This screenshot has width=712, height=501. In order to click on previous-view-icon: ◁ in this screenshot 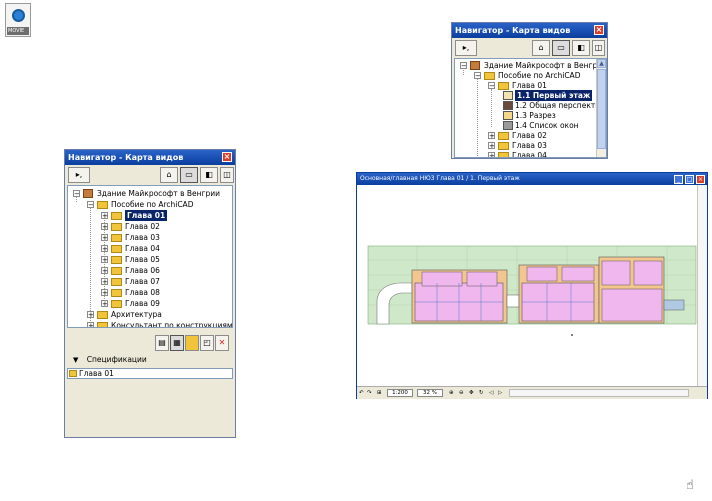, I will do `click(491, 393)`.